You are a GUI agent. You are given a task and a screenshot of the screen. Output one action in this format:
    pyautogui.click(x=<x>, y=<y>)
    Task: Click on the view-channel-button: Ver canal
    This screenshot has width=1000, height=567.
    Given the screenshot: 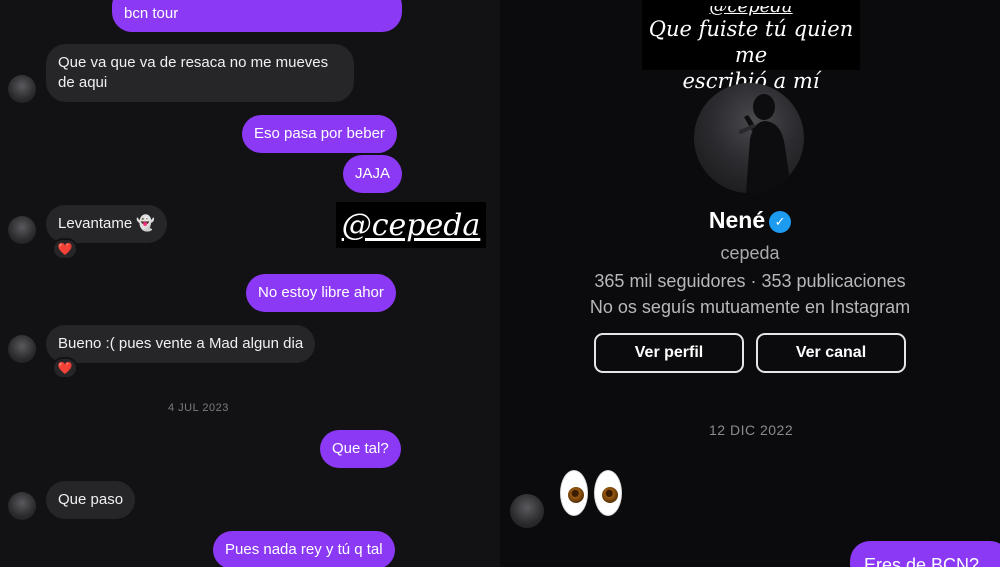 What is the action you would take?
    pyautogui.click(x=831, y=353)
    